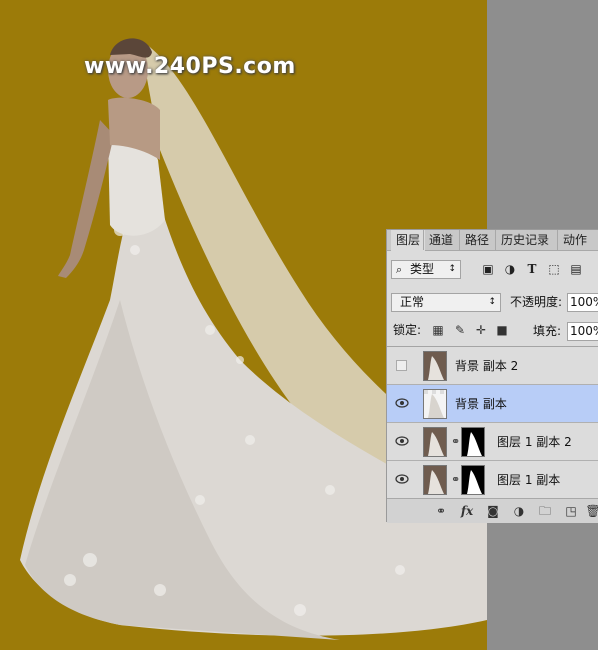 This screenshot has height=650, width=598. What do you see at coordinates (529, 480) in the screenshot?
I see `layer-name: 图层 1 副本` at bounding box center [529, 480].